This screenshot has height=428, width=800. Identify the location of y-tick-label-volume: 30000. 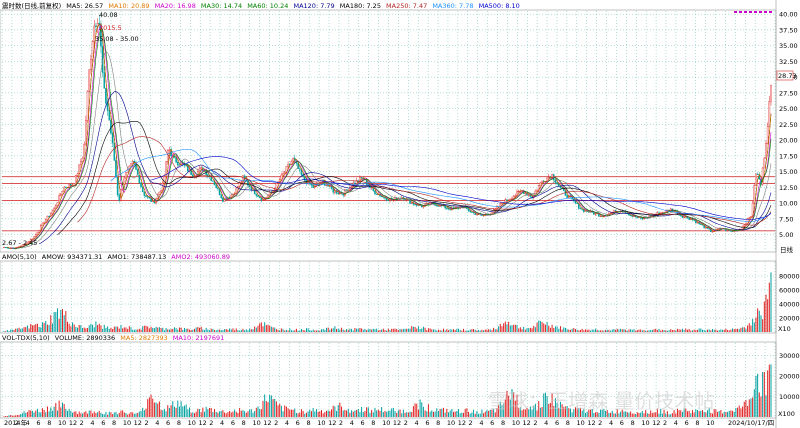
(789, 356).